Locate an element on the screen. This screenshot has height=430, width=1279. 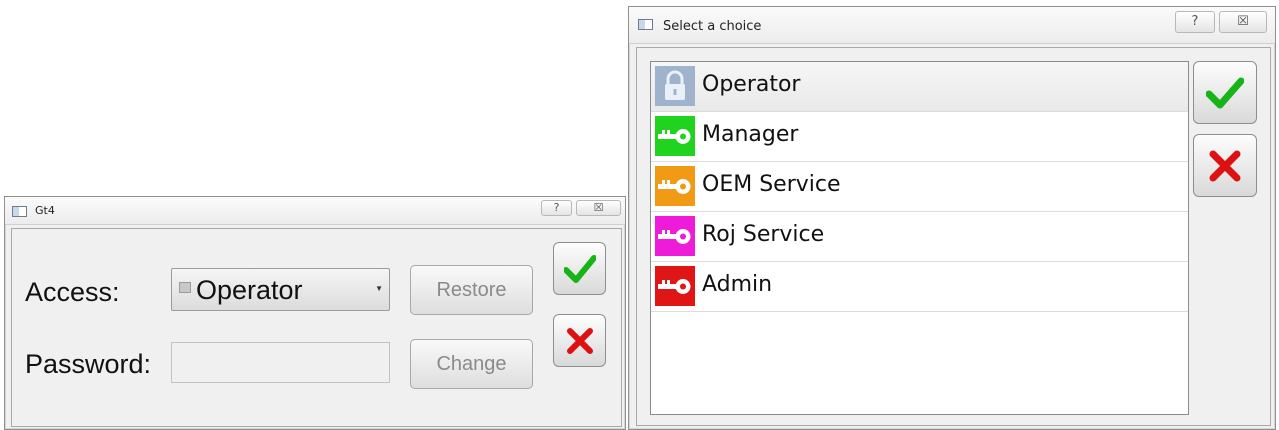
list-item-label: Roj Service is located at coordinates (763, 234).